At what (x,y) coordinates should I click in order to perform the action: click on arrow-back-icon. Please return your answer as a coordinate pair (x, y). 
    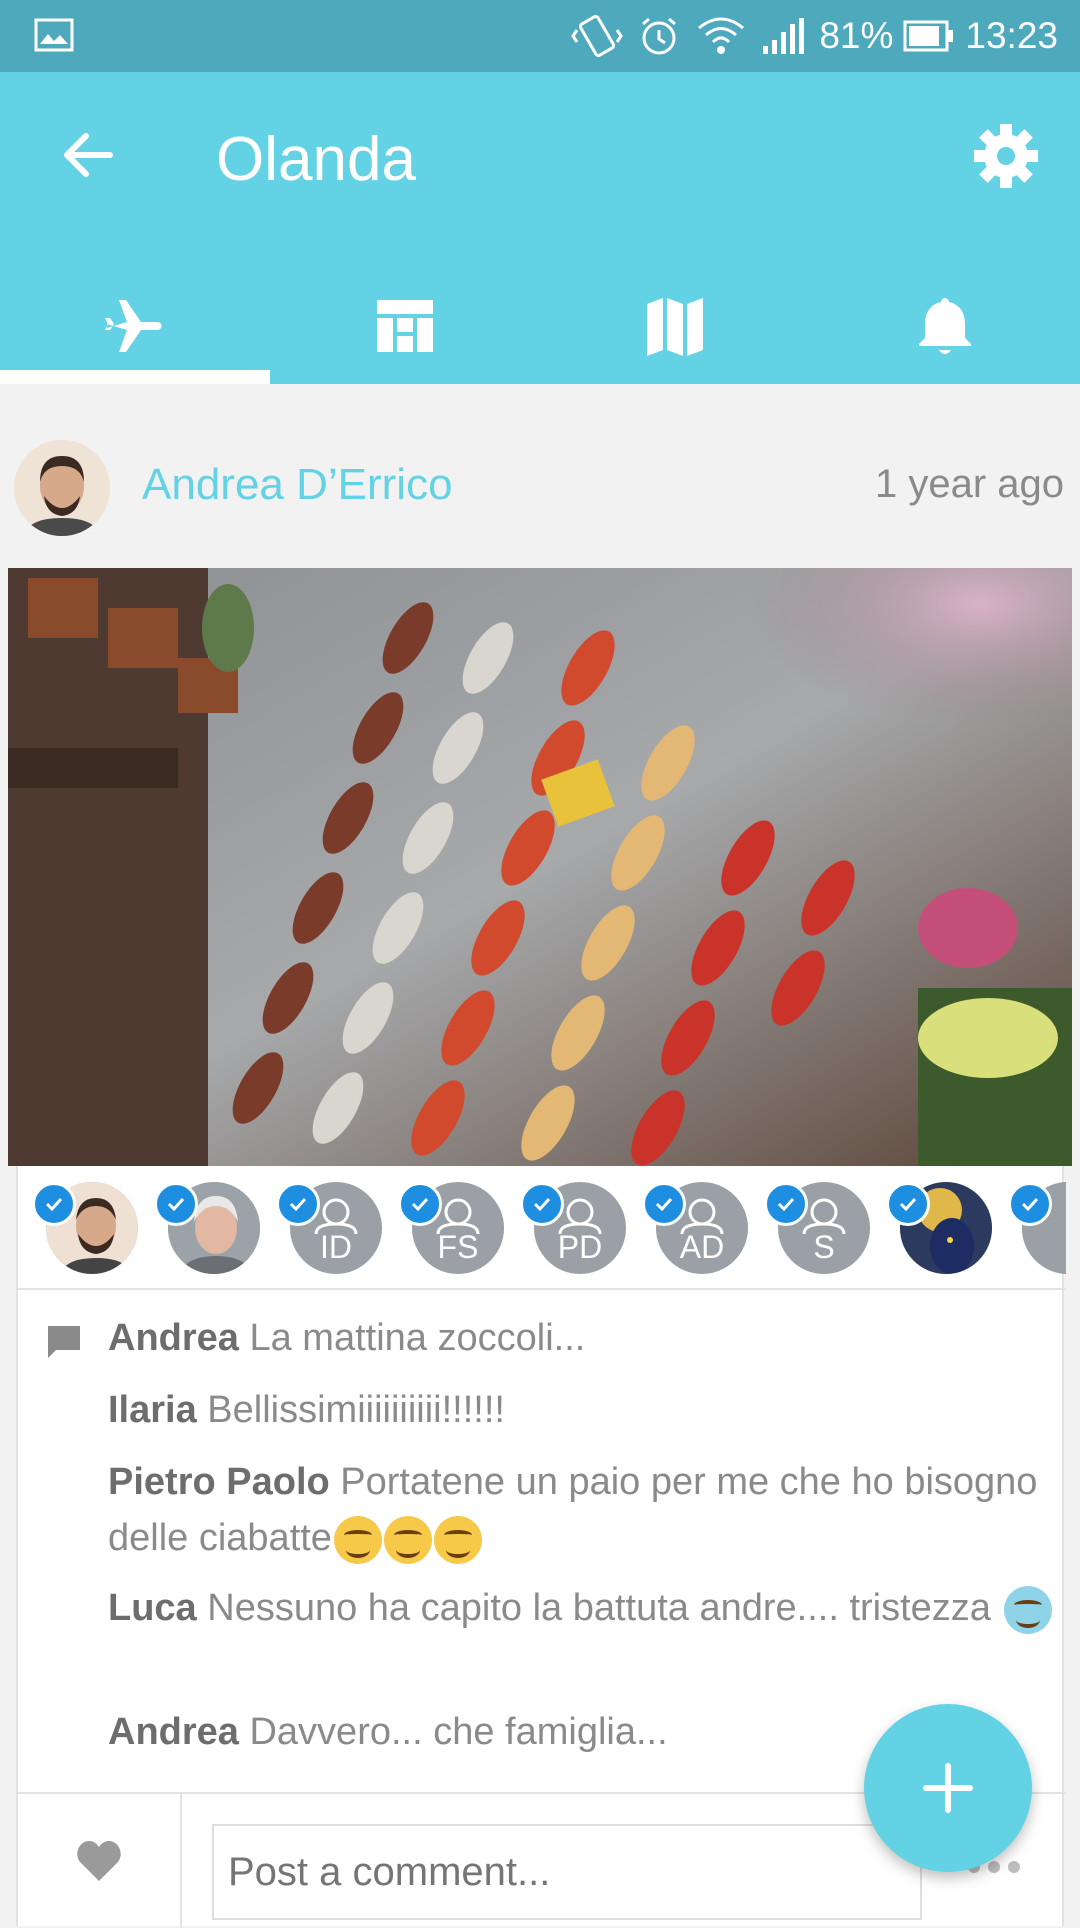
    Looking at the image, I should click on (88, 155).